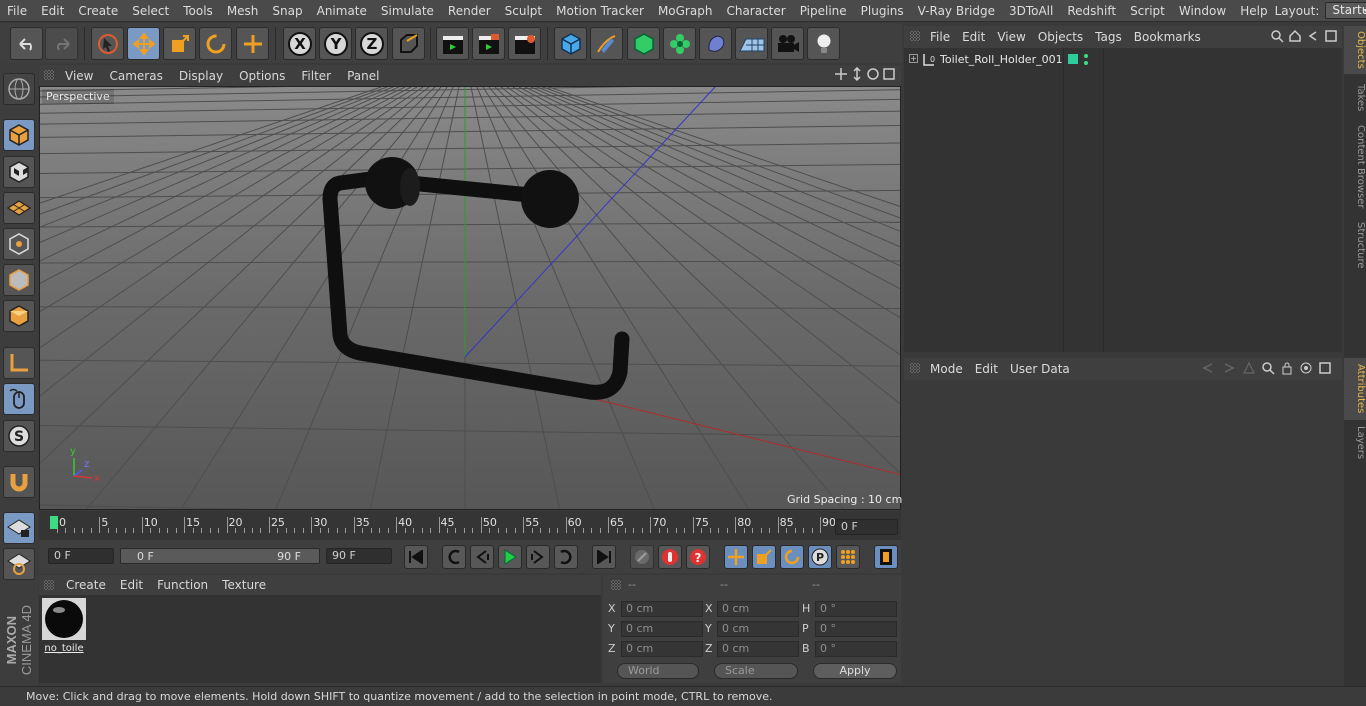 Image resolution: width=1366 pixels, height=706 pixels. Describe the element at coordinates (643, 43) in the screenshot. I see `subdivision-surface-button` at that location.